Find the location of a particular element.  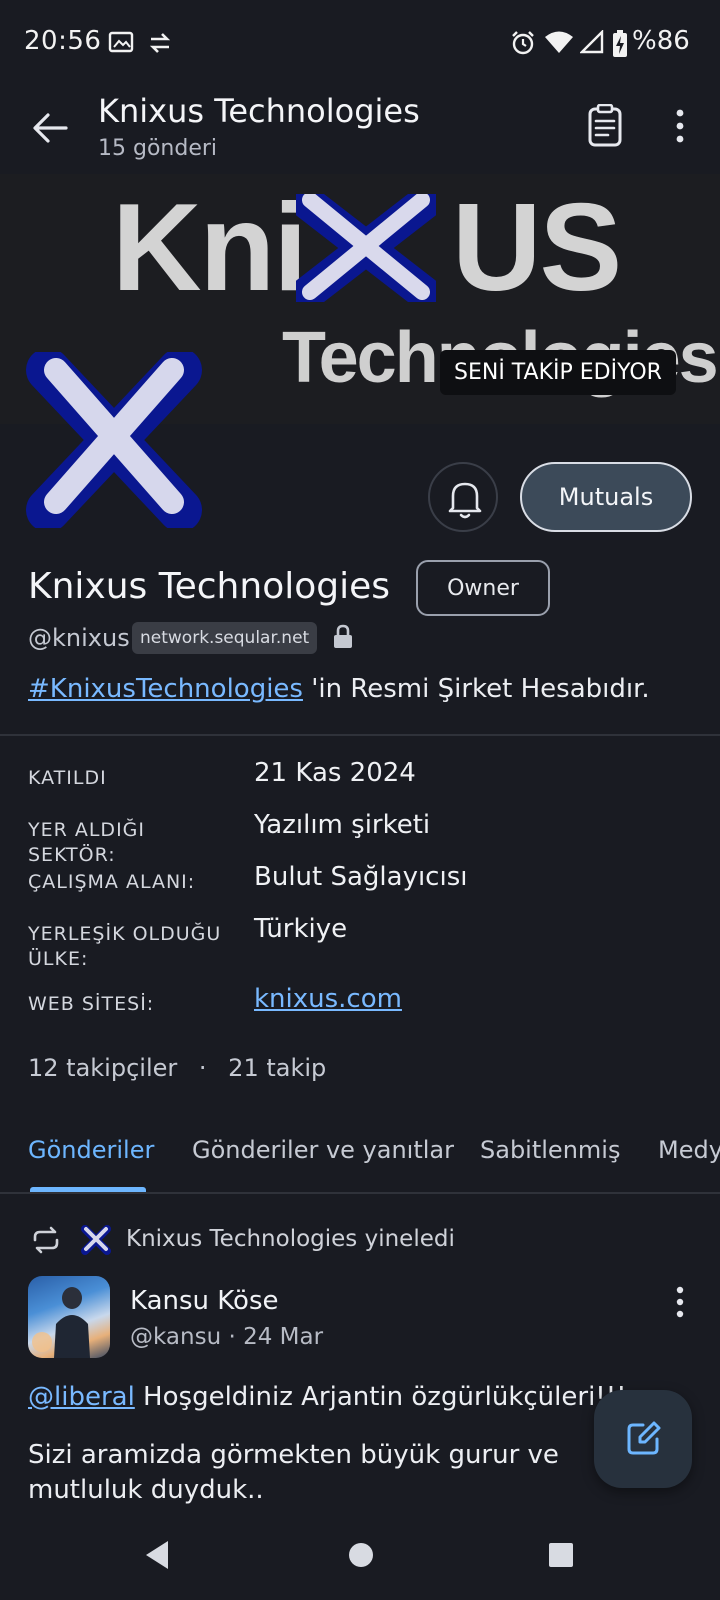

boosting-account-avatar is located at coordinates (96, 1240).